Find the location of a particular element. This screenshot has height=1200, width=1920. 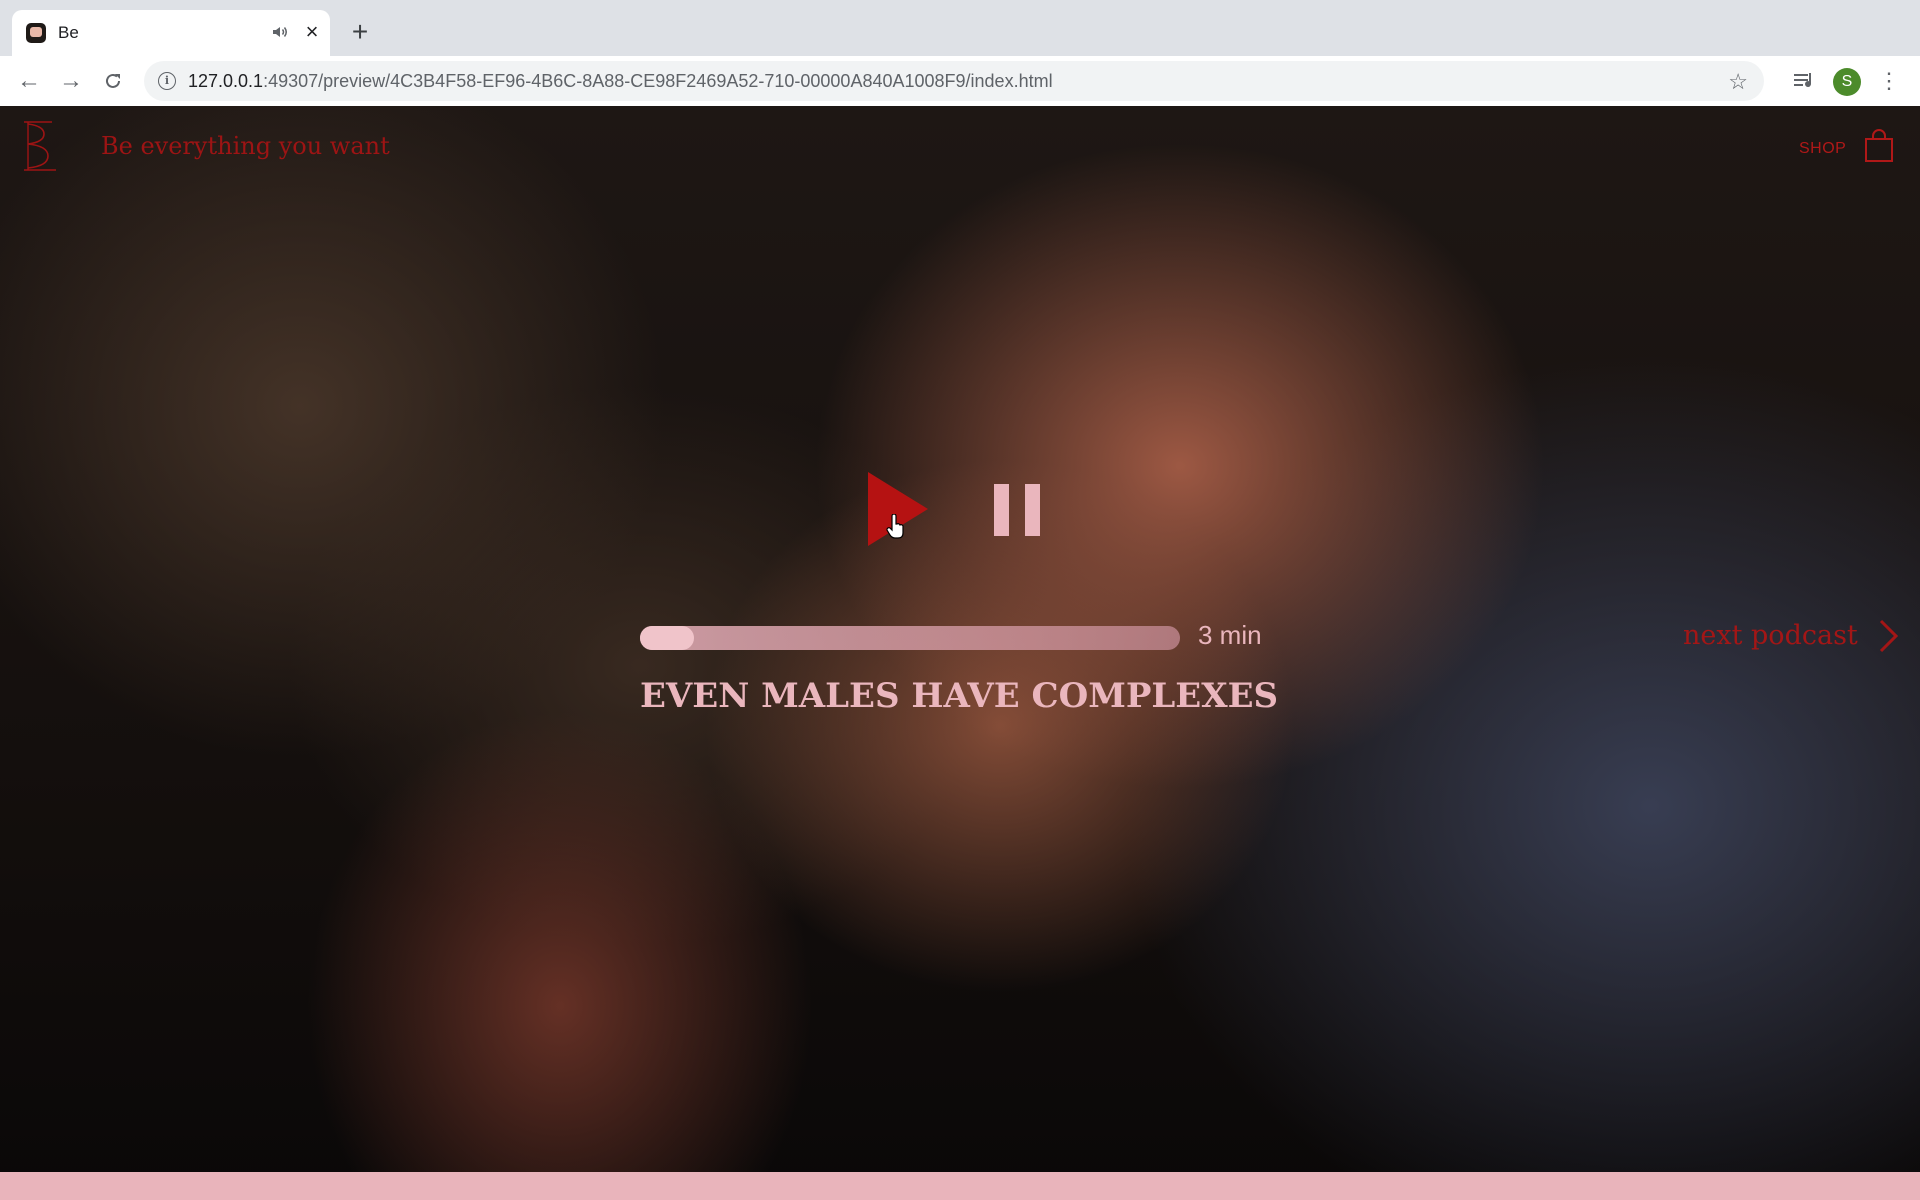

next-podcast-link: next podcast is located at coordinates (1770, 635).